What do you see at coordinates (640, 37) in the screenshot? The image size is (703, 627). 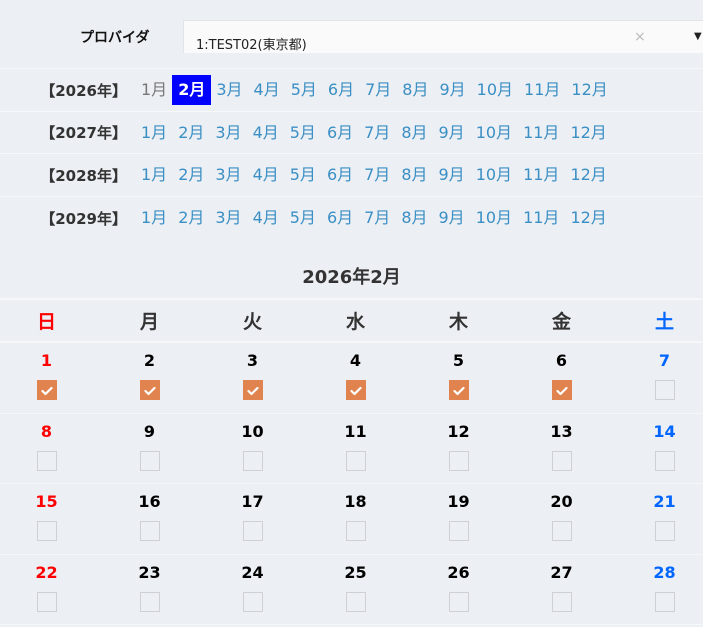 I see `clear-icon: ×` at bounding box center [640, 37].